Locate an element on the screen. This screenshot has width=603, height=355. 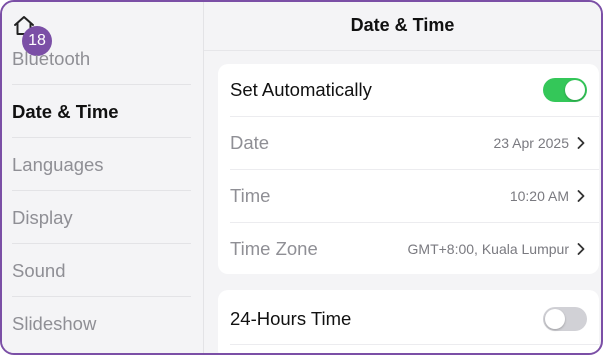
sidebar-item-bluetooth: Bluetooth is located at coordinates (101, 58).